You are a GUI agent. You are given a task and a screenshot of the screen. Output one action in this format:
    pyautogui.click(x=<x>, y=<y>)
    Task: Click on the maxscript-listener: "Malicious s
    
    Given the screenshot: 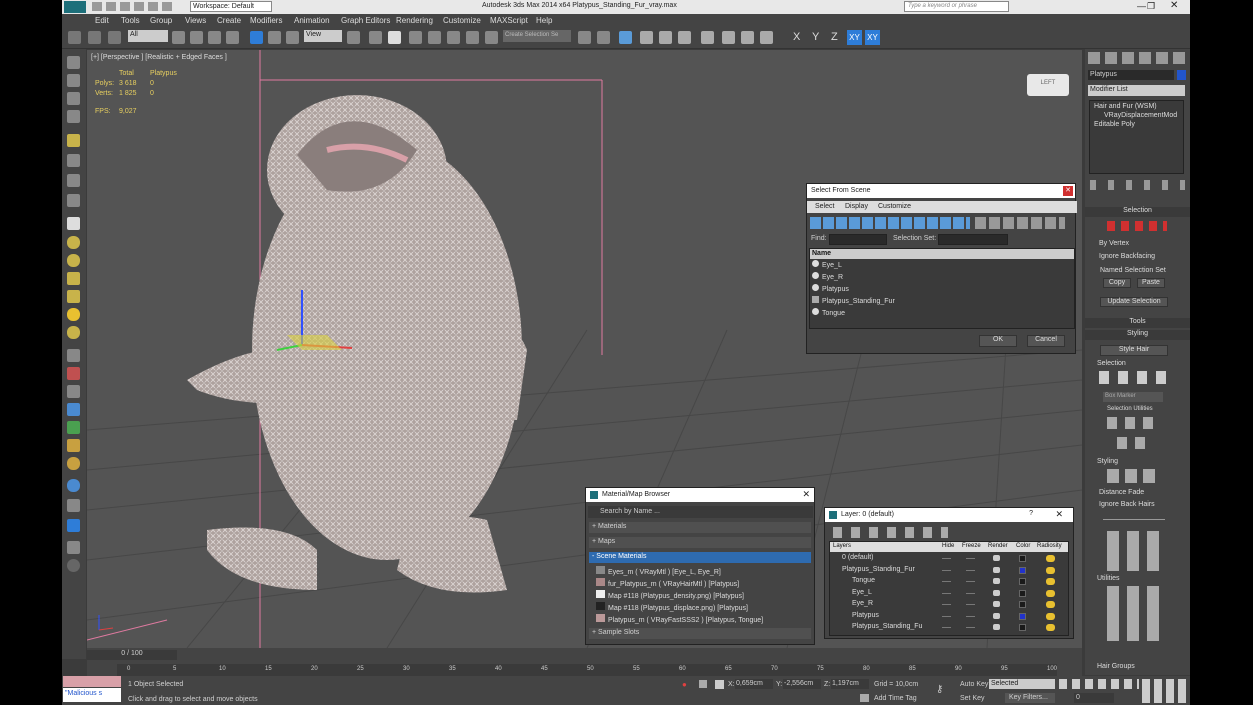 What is the action you would take?
    pyautogui.click(x=92, y=695)
    